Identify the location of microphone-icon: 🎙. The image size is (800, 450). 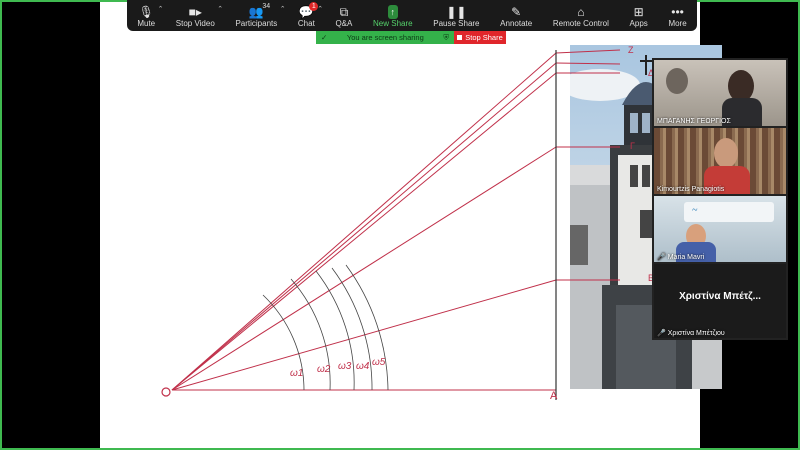
(146, 12).